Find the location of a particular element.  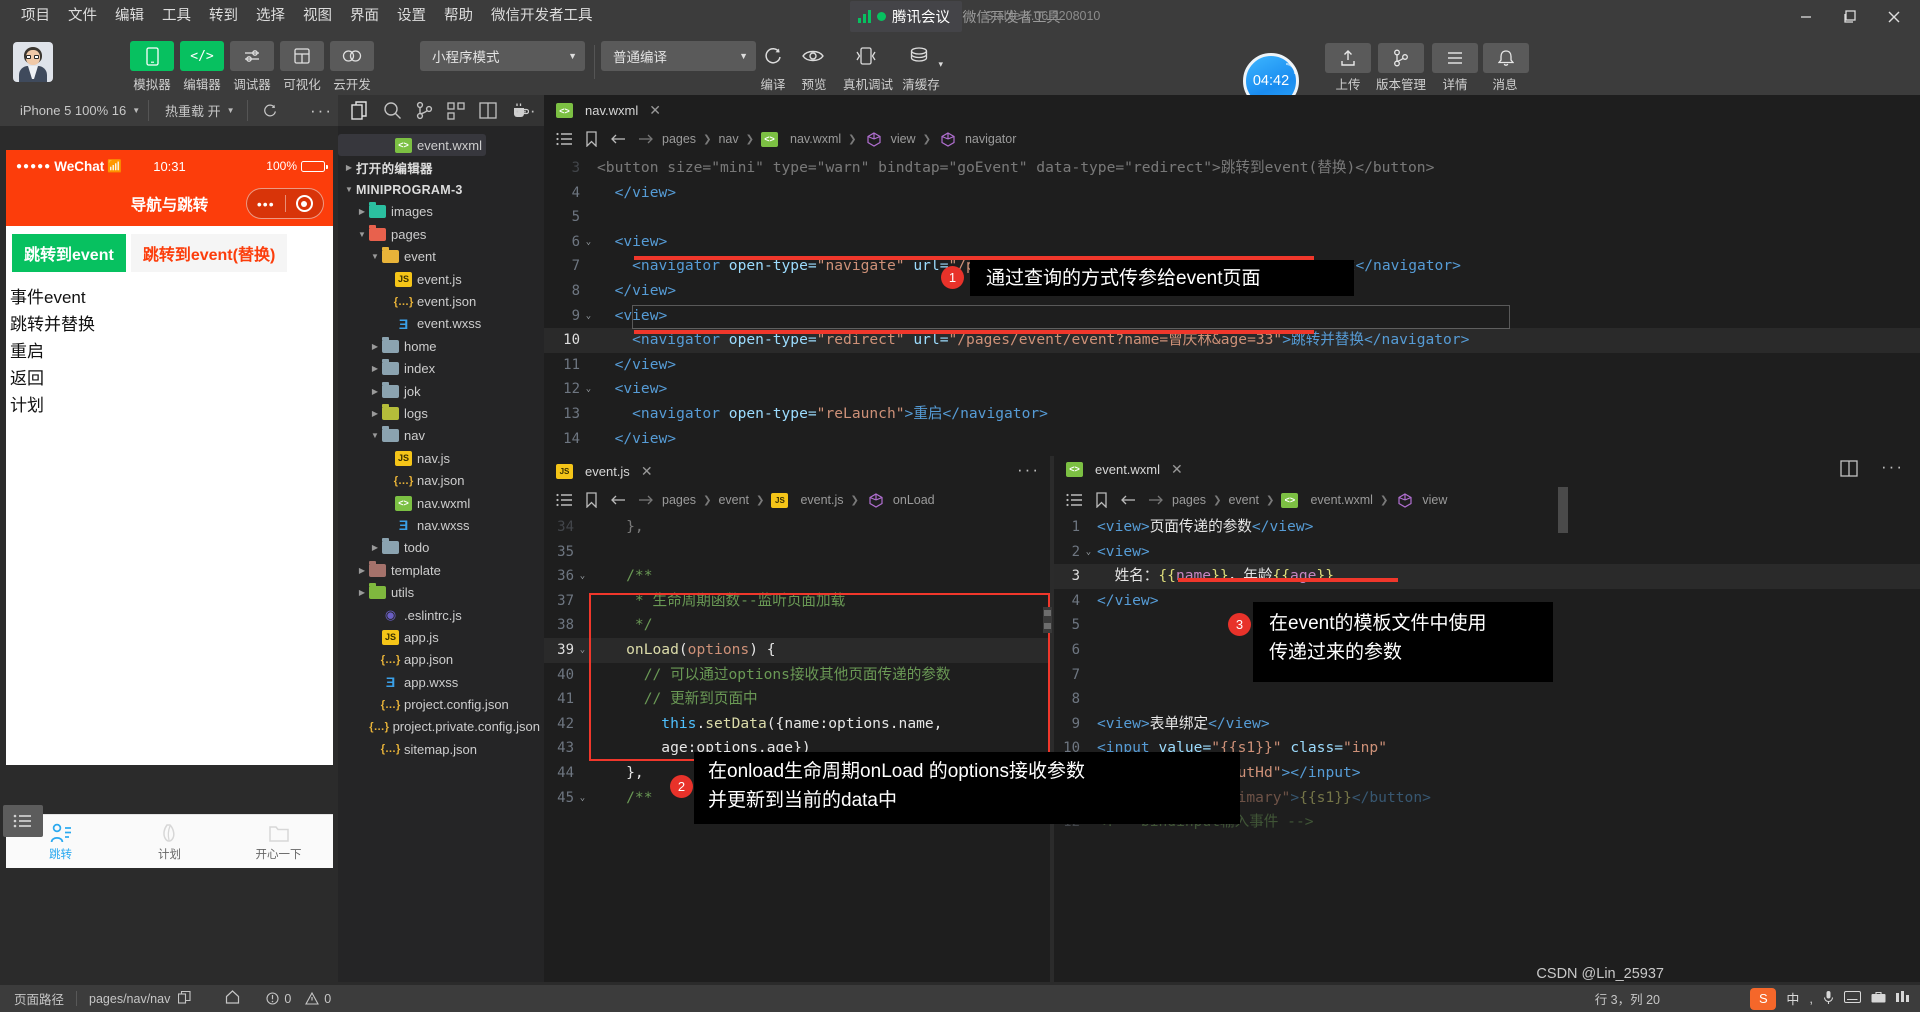

visual-button is located at coordinates (302, 56).